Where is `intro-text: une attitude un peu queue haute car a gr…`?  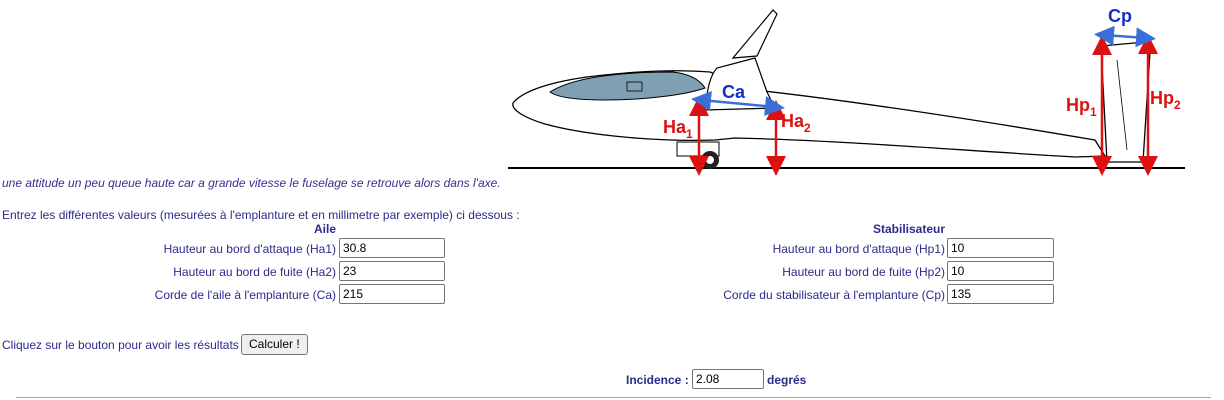
intro-text: une attitude un peu queue haute car a gr… is located at coordinates (251, 183).